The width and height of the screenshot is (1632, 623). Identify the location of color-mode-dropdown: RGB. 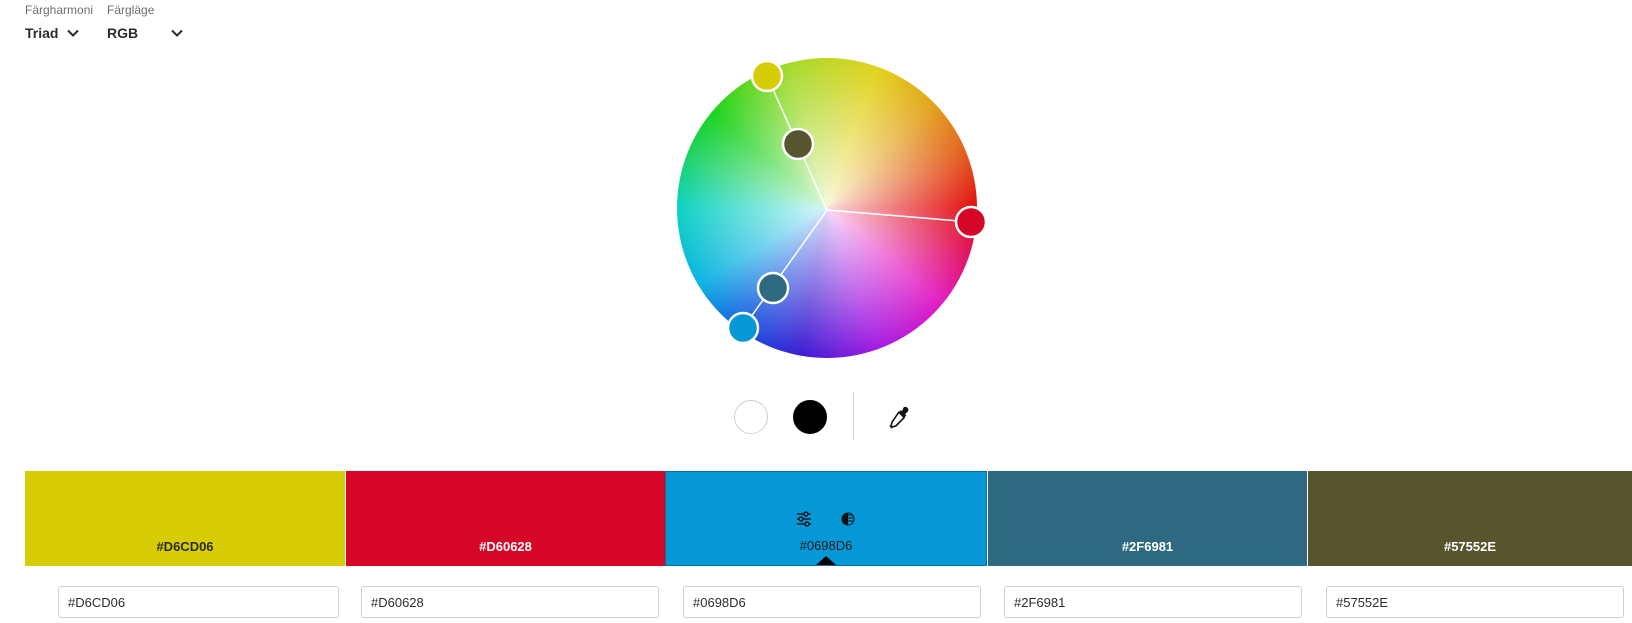
(145, 33).